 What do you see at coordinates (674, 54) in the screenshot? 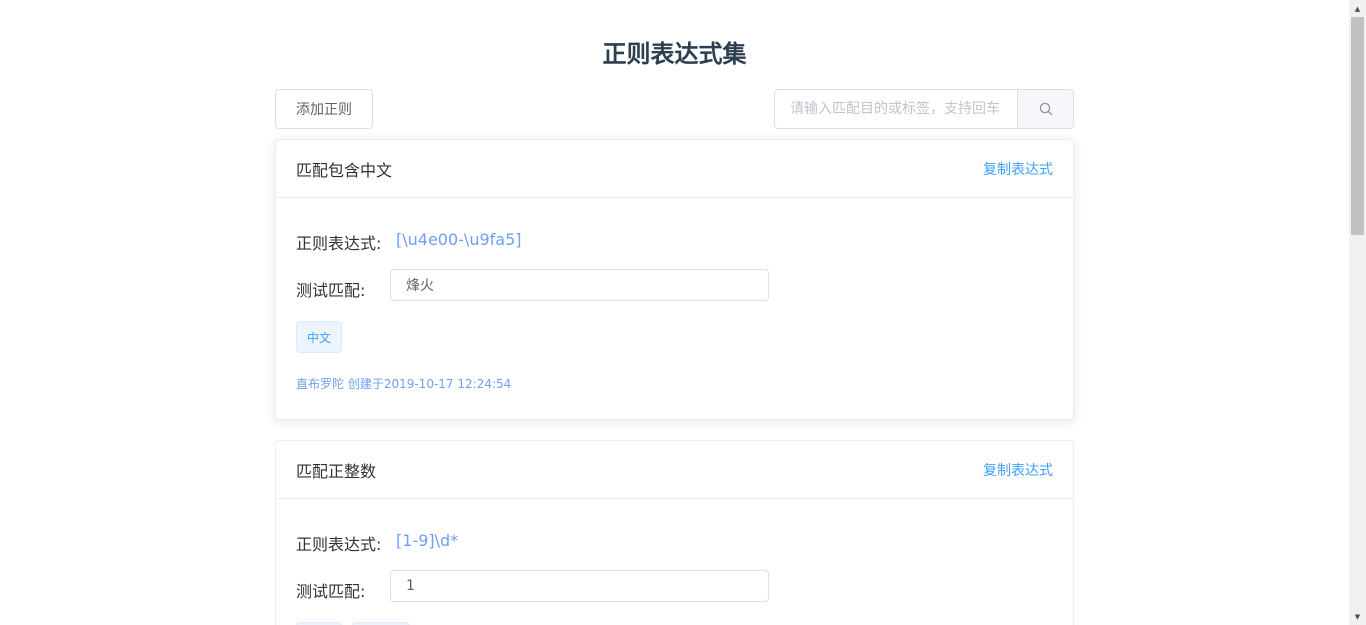
I see `page-title: 正则表达式集` at bounding box center [674, 54].